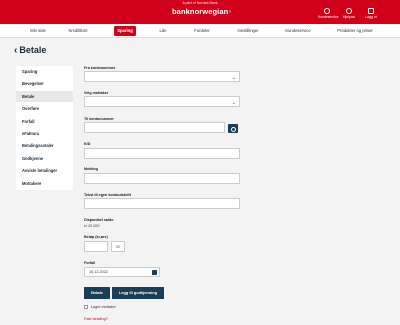 This screenshot has height=325, width=400. What do you see at coordinates (96, 237) in the screenshot?
I see `amount-label: Beløp (kr,øre)` at bounding box center [96, 237].